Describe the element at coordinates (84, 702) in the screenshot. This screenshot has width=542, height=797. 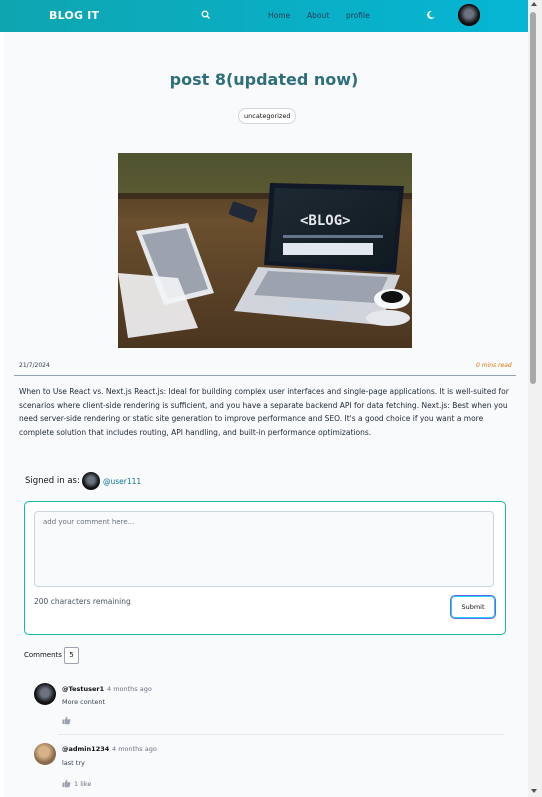
I see `comment-text: More content` at that location.